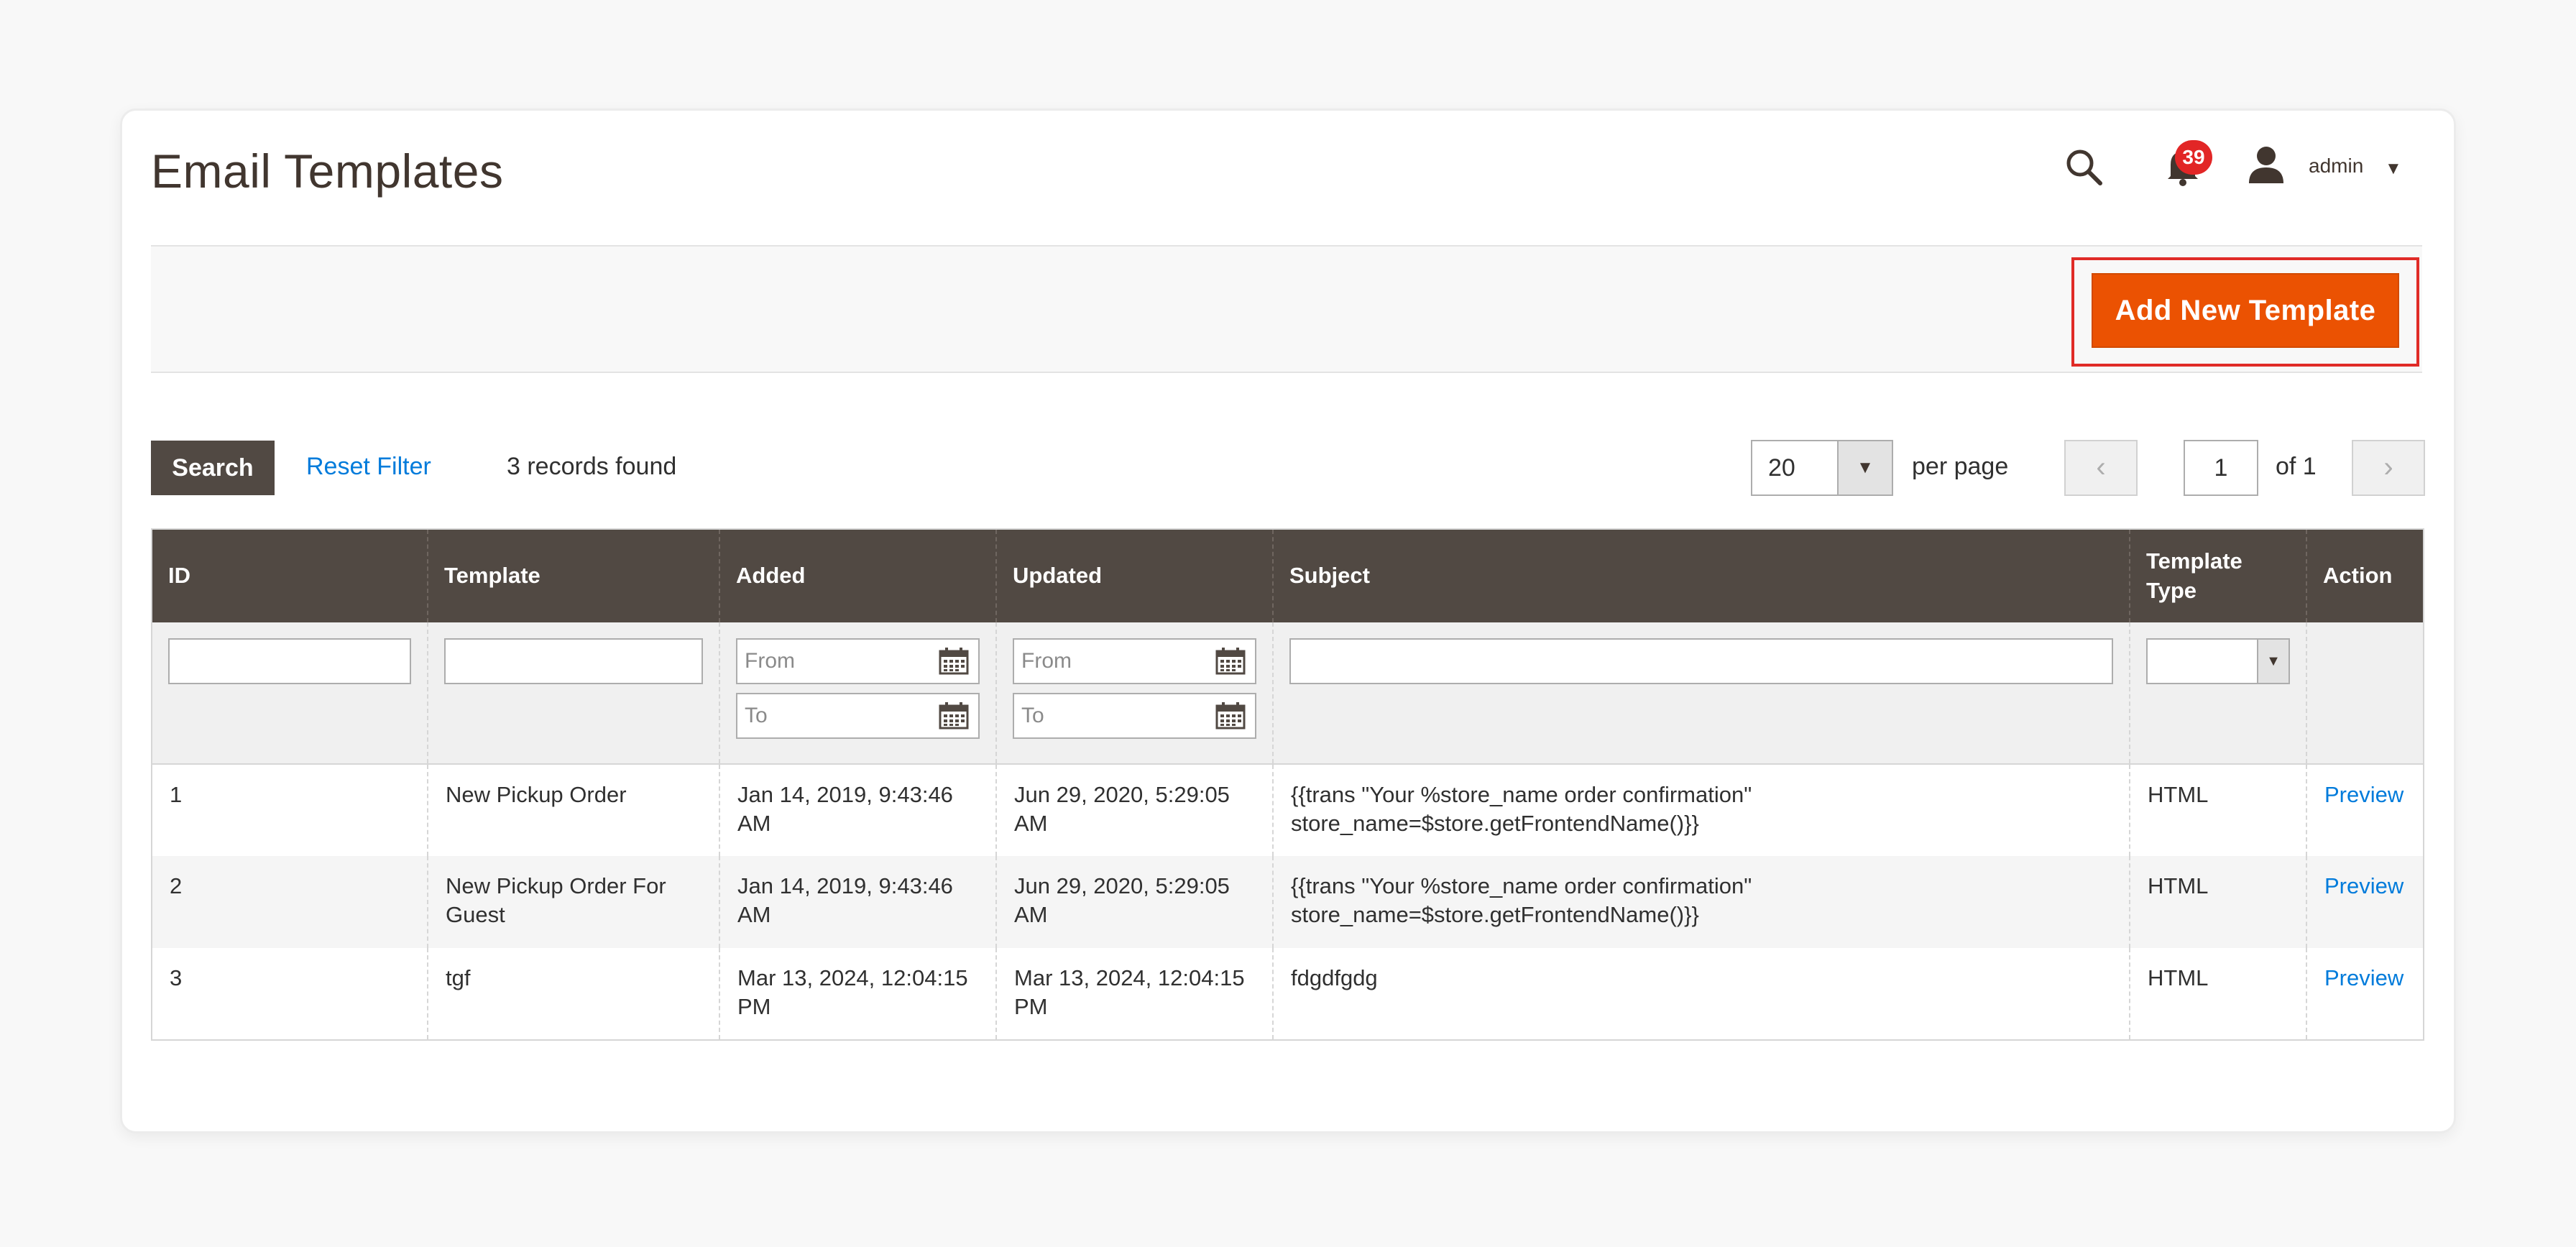  I want to click on filter-cell-id, so click(290, 693).